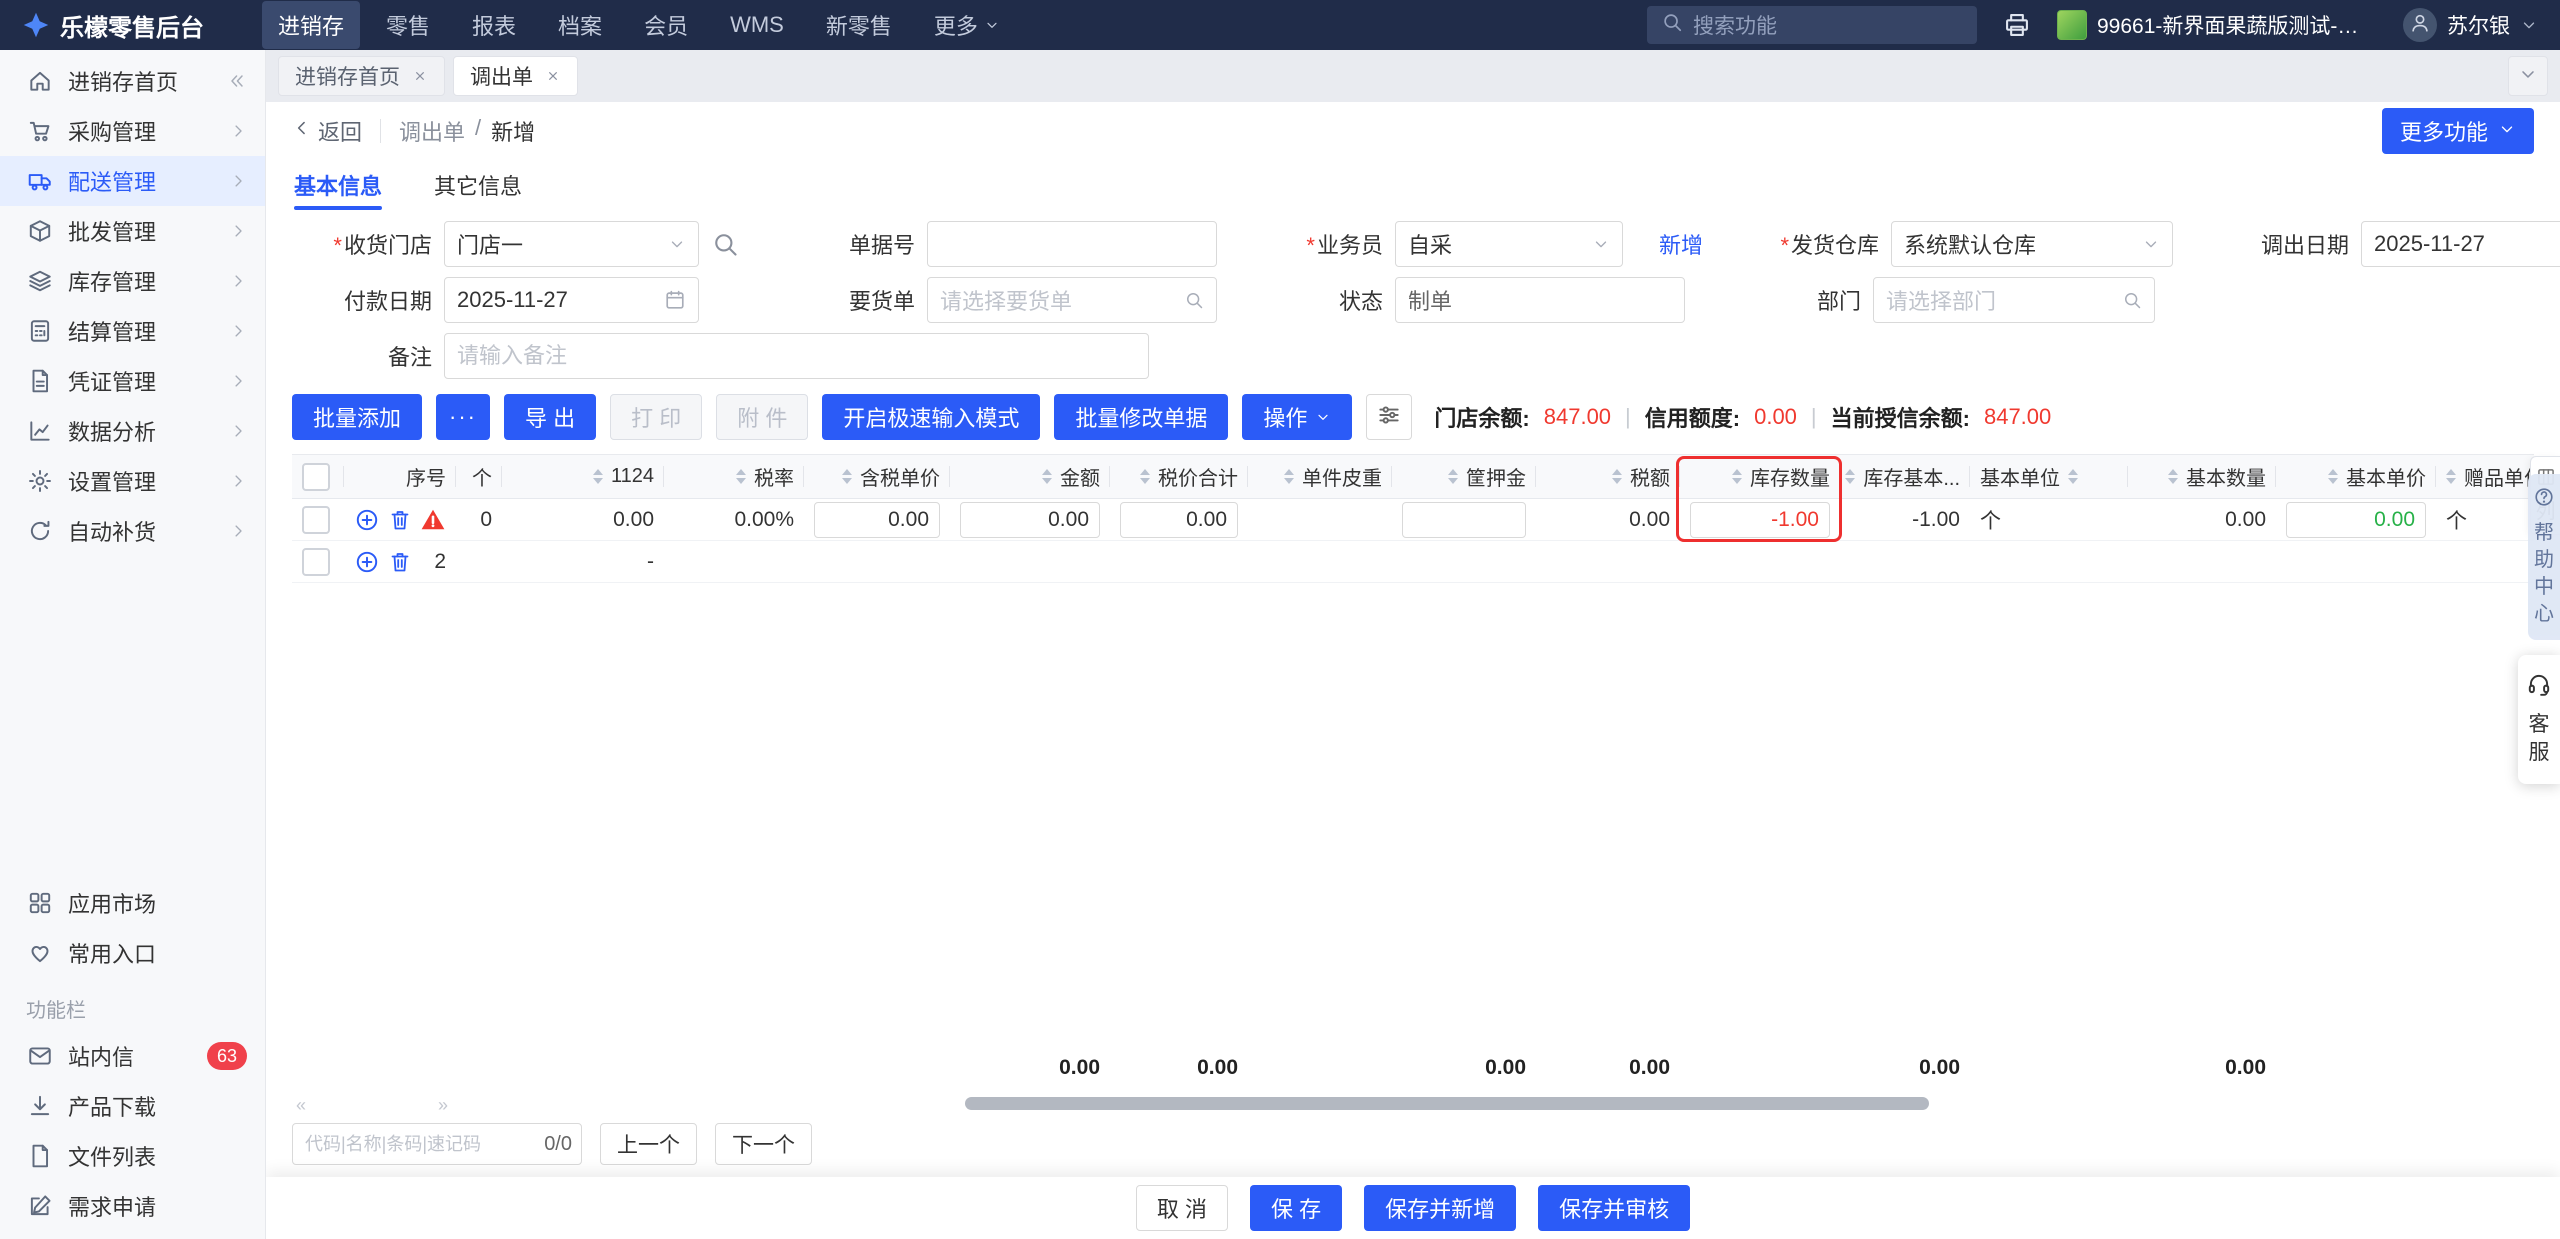  Describe the element at coordinates (877, 519) in the screenshot. I see `cell-input-price_tax: 0.00` at that location.